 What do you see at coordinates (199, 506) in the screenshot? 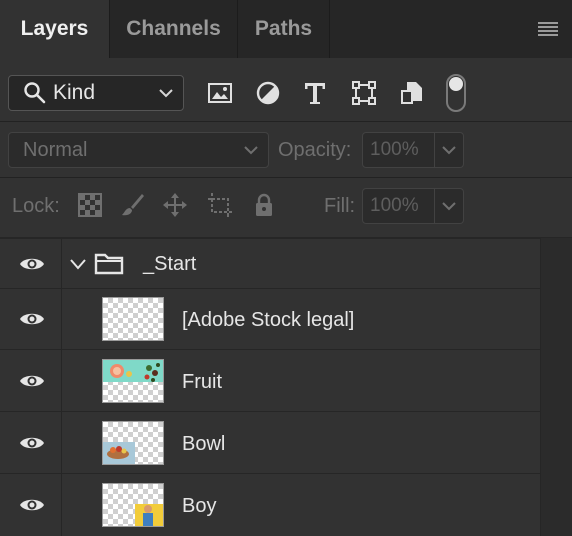
I see `layer-name: Boy` at bounding box center [199, 506].